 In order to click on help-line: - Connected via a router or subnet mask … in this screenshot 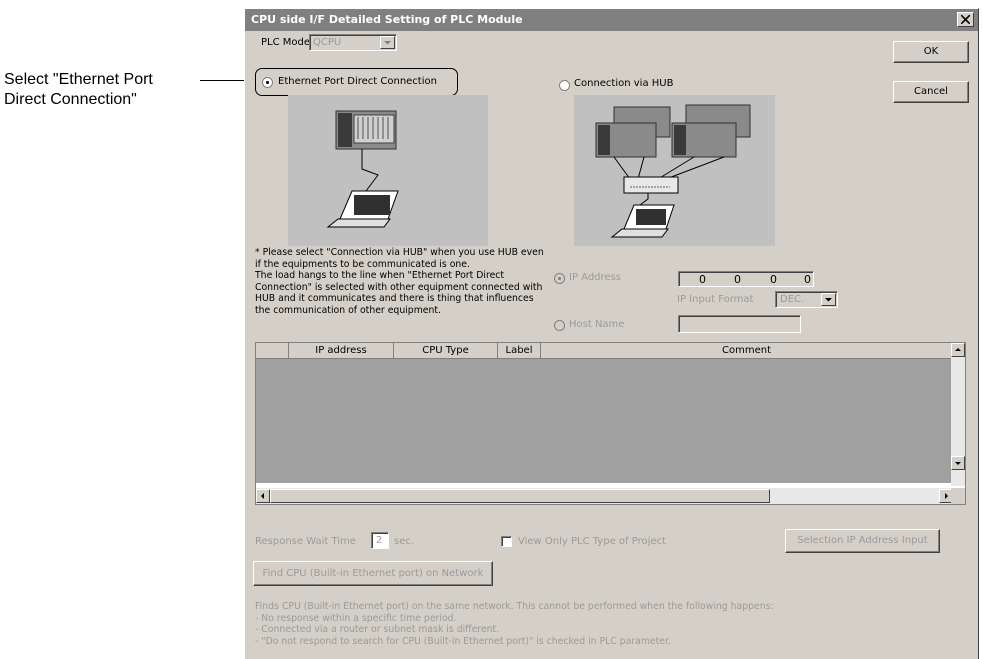, I will do `click(377, 629)`.